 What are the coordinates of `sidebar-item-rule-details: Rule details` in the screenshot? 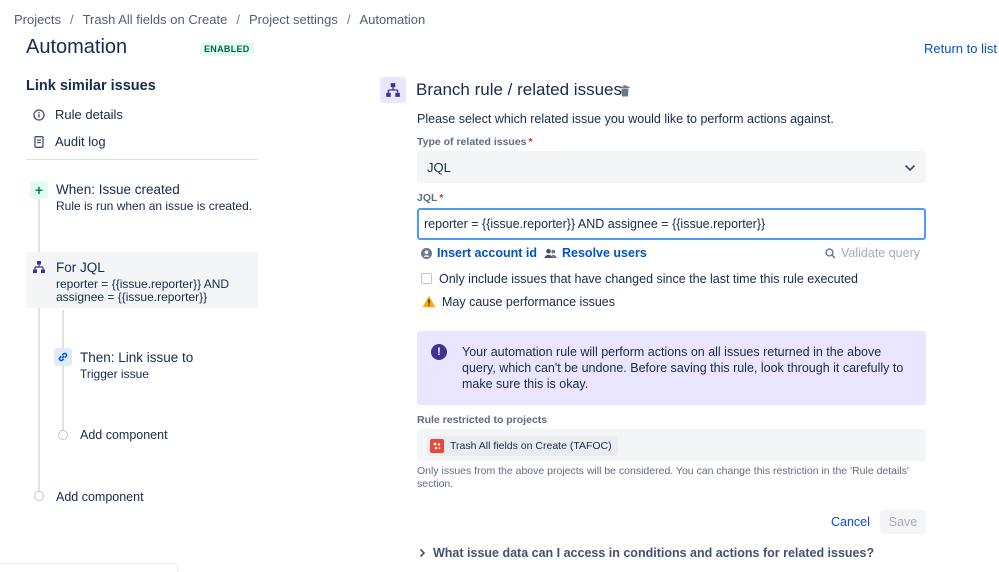 It's located at (78, 114).